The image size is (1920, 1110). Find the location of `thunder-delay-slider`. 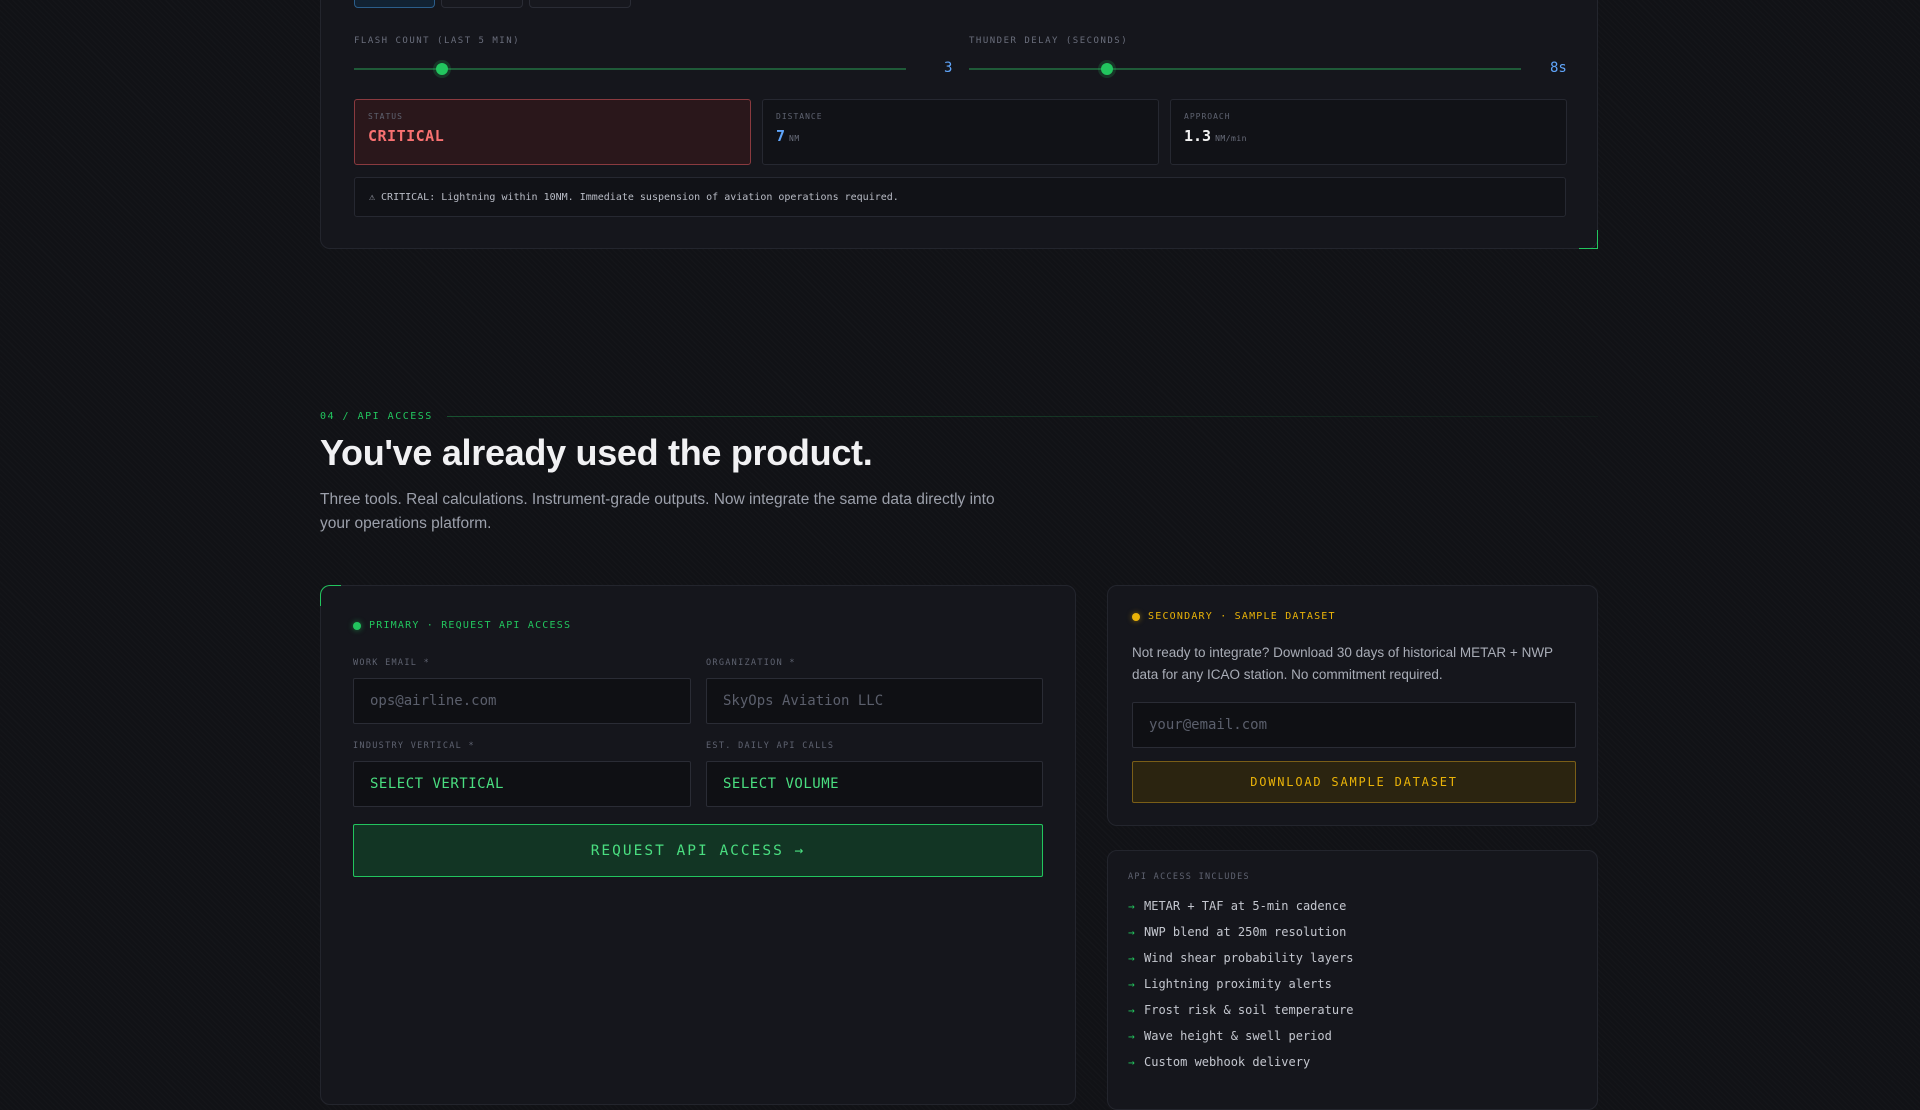

thunder-delay-slider is located at coordinates (1245, 69).